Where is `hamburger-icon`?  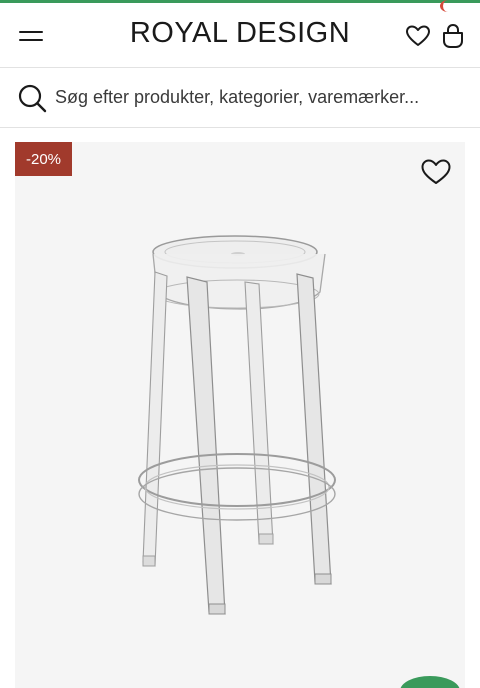
hamburger-icon is located at coordinates (31, 36).